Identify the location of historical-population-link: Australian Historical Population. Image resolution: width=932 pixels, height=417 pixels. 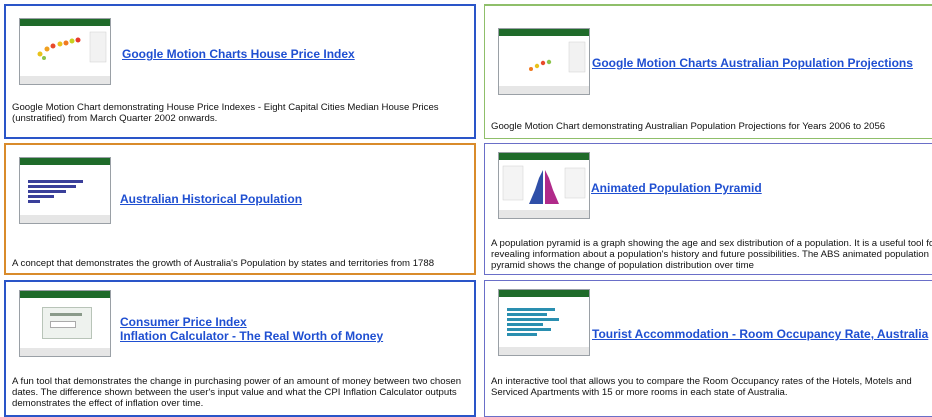
(211, 199).